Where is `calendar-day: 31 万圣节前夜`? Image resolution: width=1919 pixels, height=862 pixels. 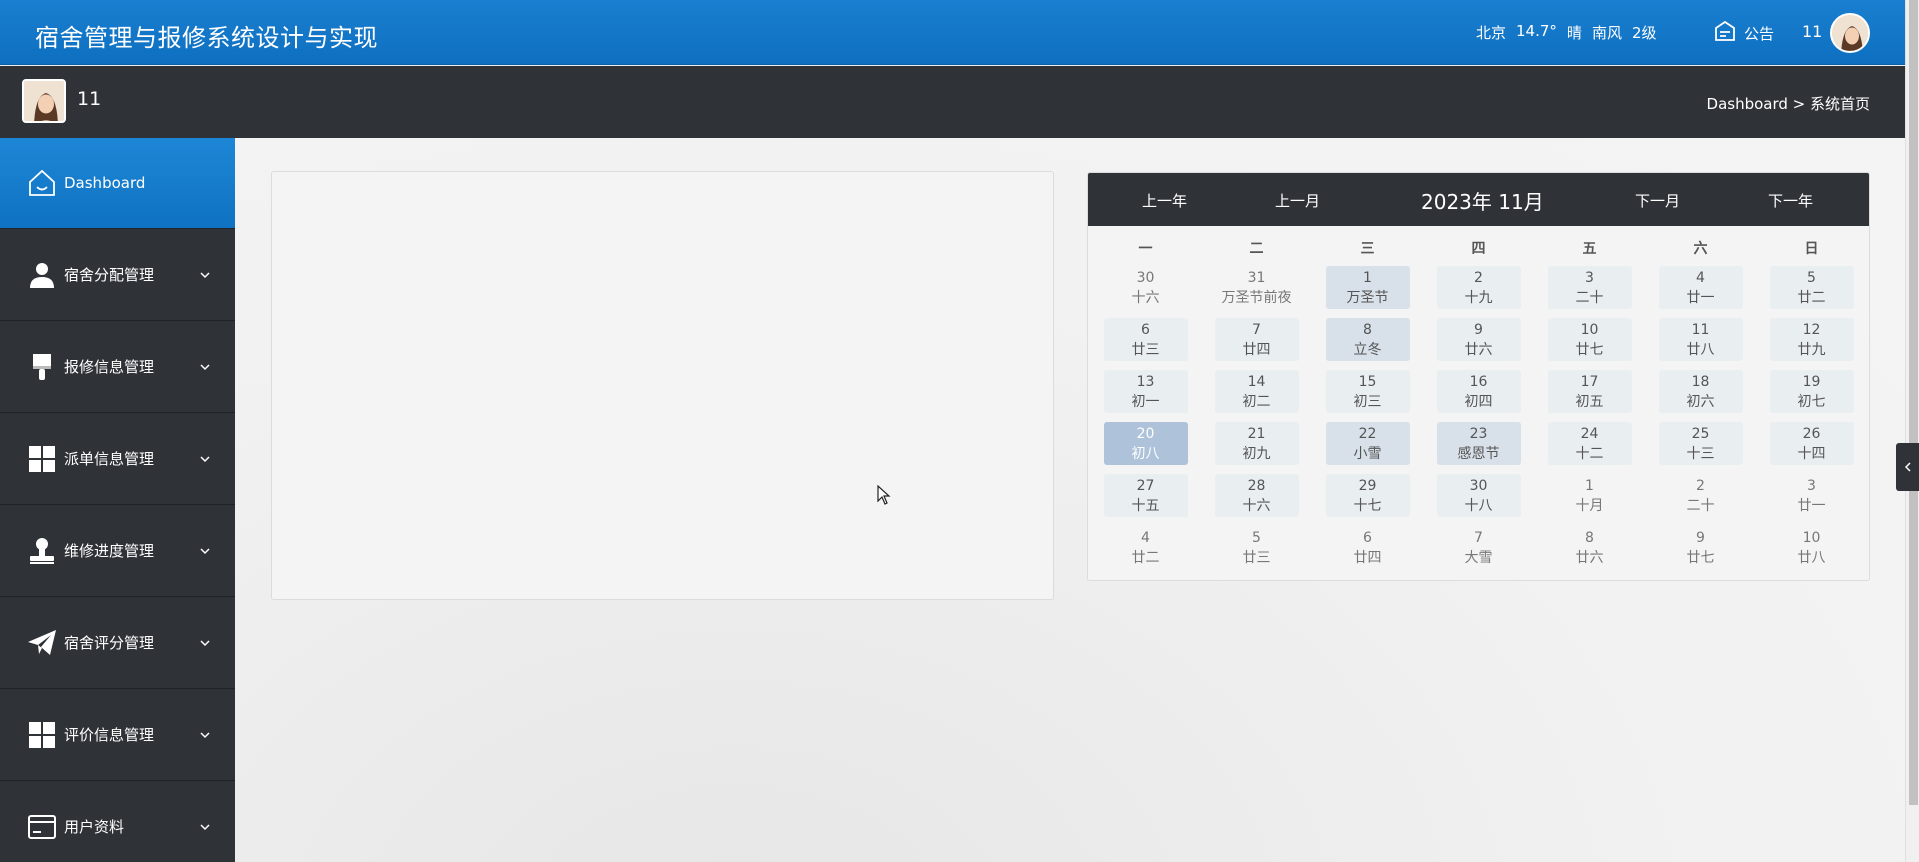 calendar-day: 31 万圣节前夜 is located at coordinates (1256, 290).